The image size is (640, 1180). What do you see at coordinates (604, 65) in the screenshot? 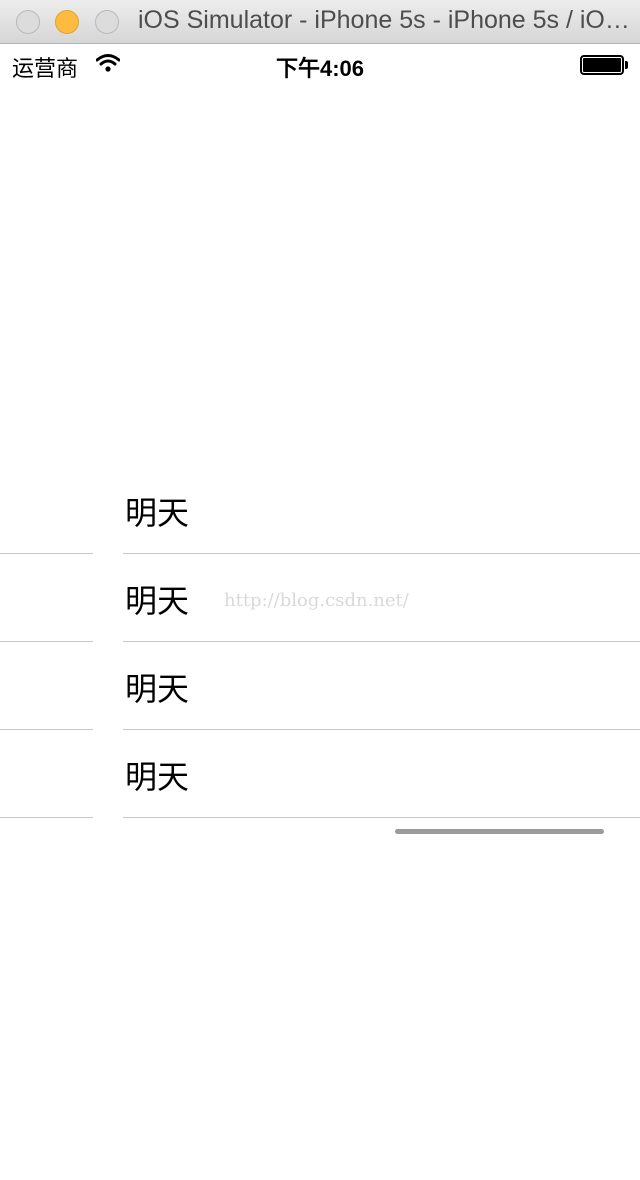
I see `battery-icon` at bounding box center [604, 65].